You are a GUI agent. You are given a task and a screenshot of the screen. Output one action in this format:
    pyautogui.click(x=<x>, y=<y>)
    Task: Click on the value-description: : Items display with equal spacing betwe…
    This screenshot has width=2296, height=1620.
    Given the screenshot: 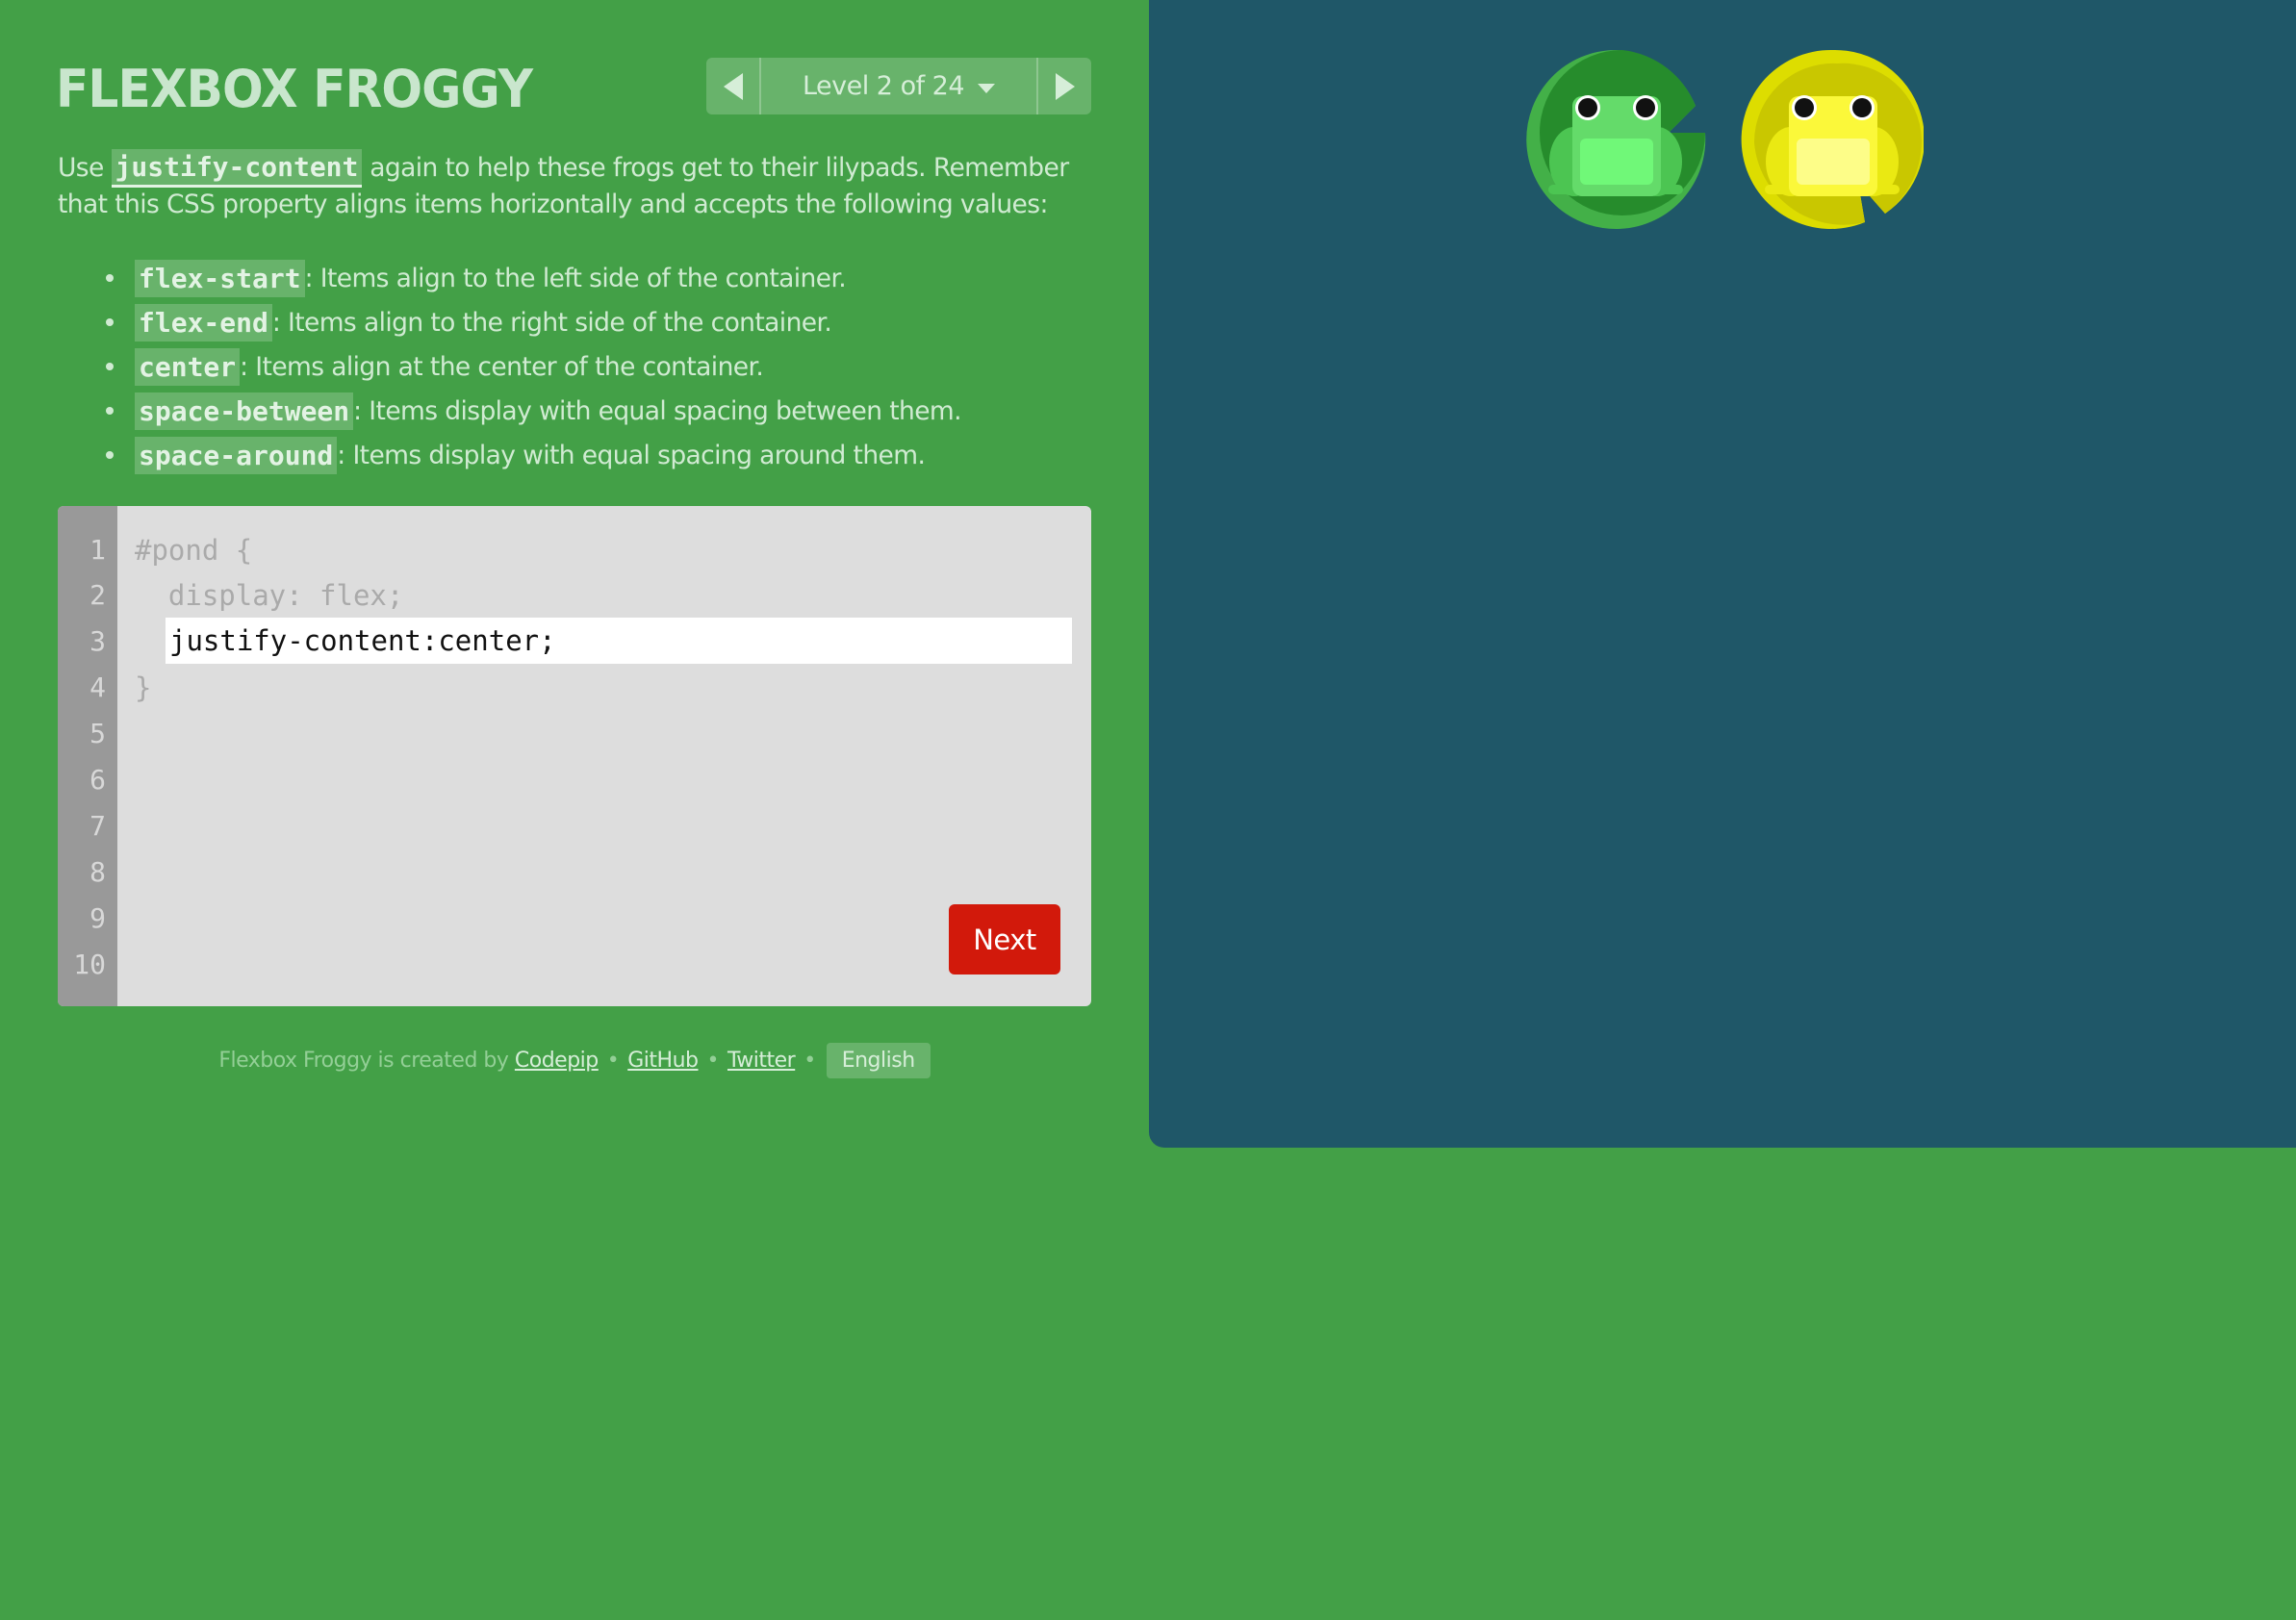 What is the action you would take?
    pyautogui.click(x=657, y=410)
    